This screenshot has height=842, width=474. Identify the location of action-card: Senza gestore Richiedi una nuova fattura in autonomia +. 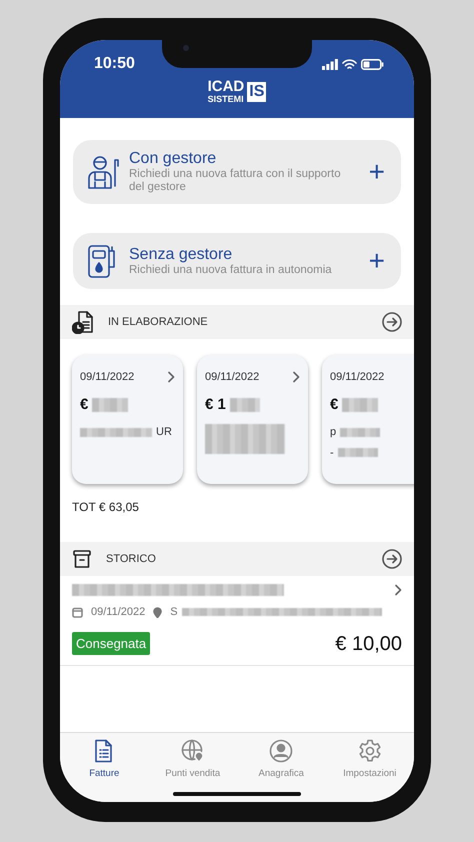
(237, 261).